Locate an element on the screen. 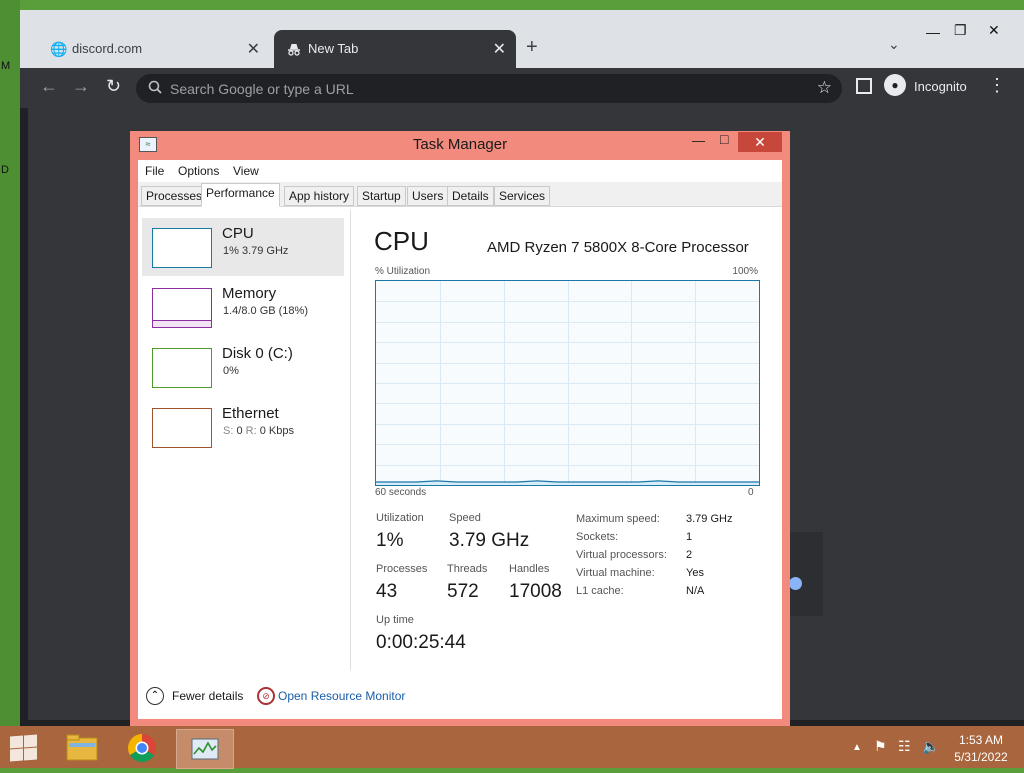 The width and height of the screenshot is (1024, 773). resource-heading: CPU is located at coordinates (401, 241).